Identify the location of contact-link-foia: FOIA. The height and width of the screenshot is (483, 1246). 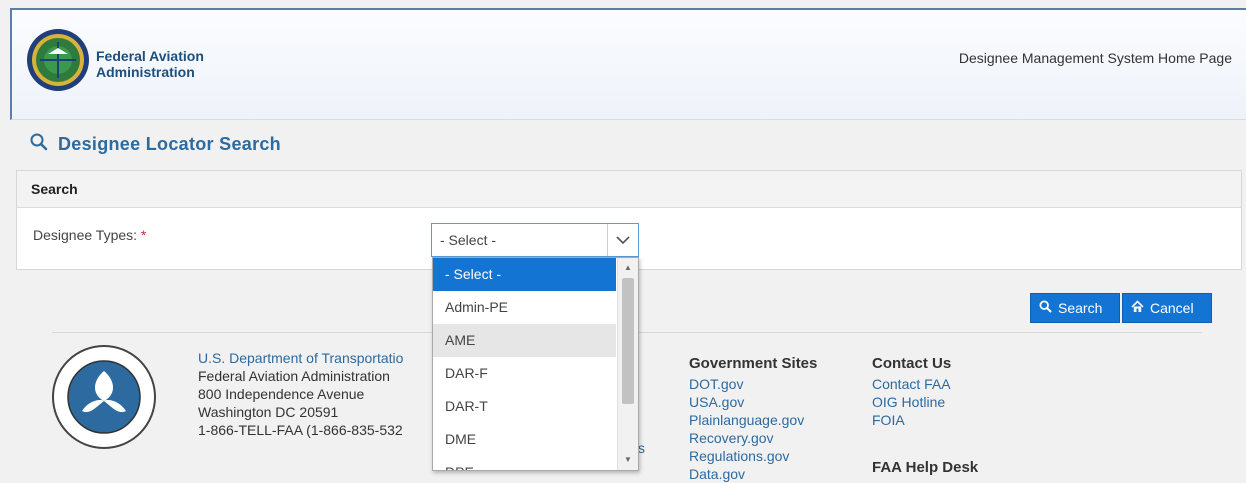
(911, 420).